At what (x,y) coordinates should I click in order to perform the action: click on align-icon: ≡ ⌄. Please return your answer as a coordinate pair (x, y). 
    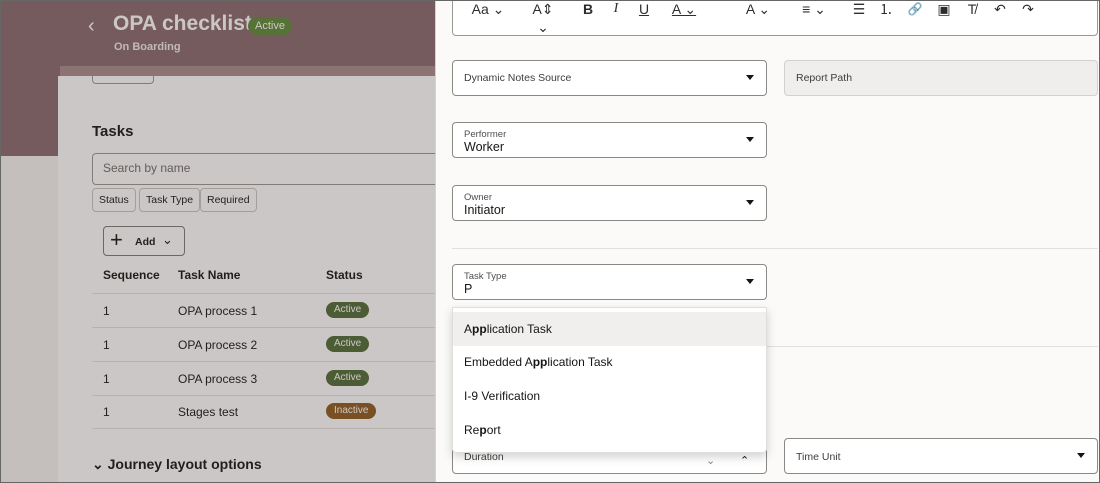
    Looking at the image, I should click on (814, 9).